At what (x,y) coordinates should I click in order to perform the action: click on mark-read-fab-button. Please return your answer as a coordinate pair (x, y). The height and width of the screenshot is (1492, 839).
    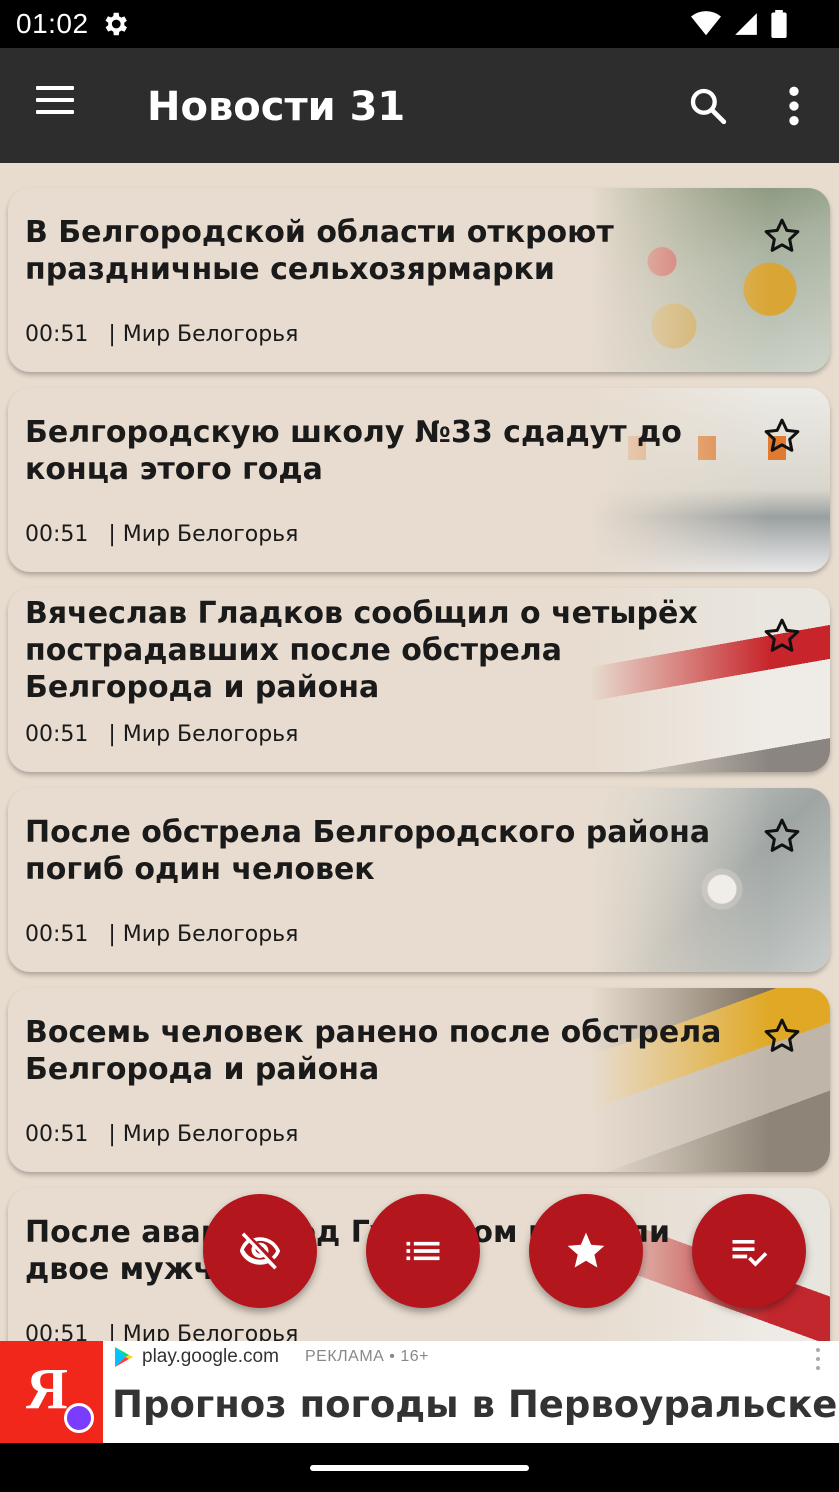
    Looking at the image, I should click on (749, 1251).